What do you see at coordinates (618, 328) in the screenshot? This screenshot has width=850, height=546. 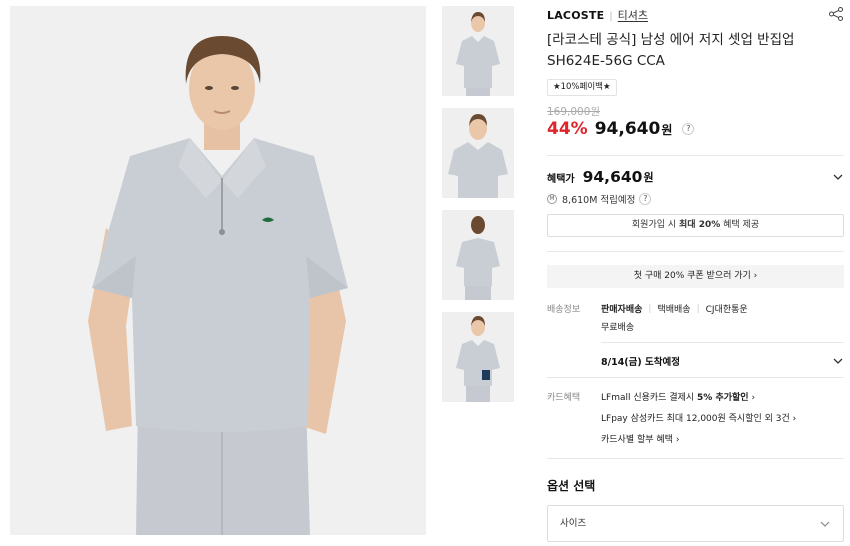 I see `shipping-fee: 무료배송` at bounding box center [618, 328].